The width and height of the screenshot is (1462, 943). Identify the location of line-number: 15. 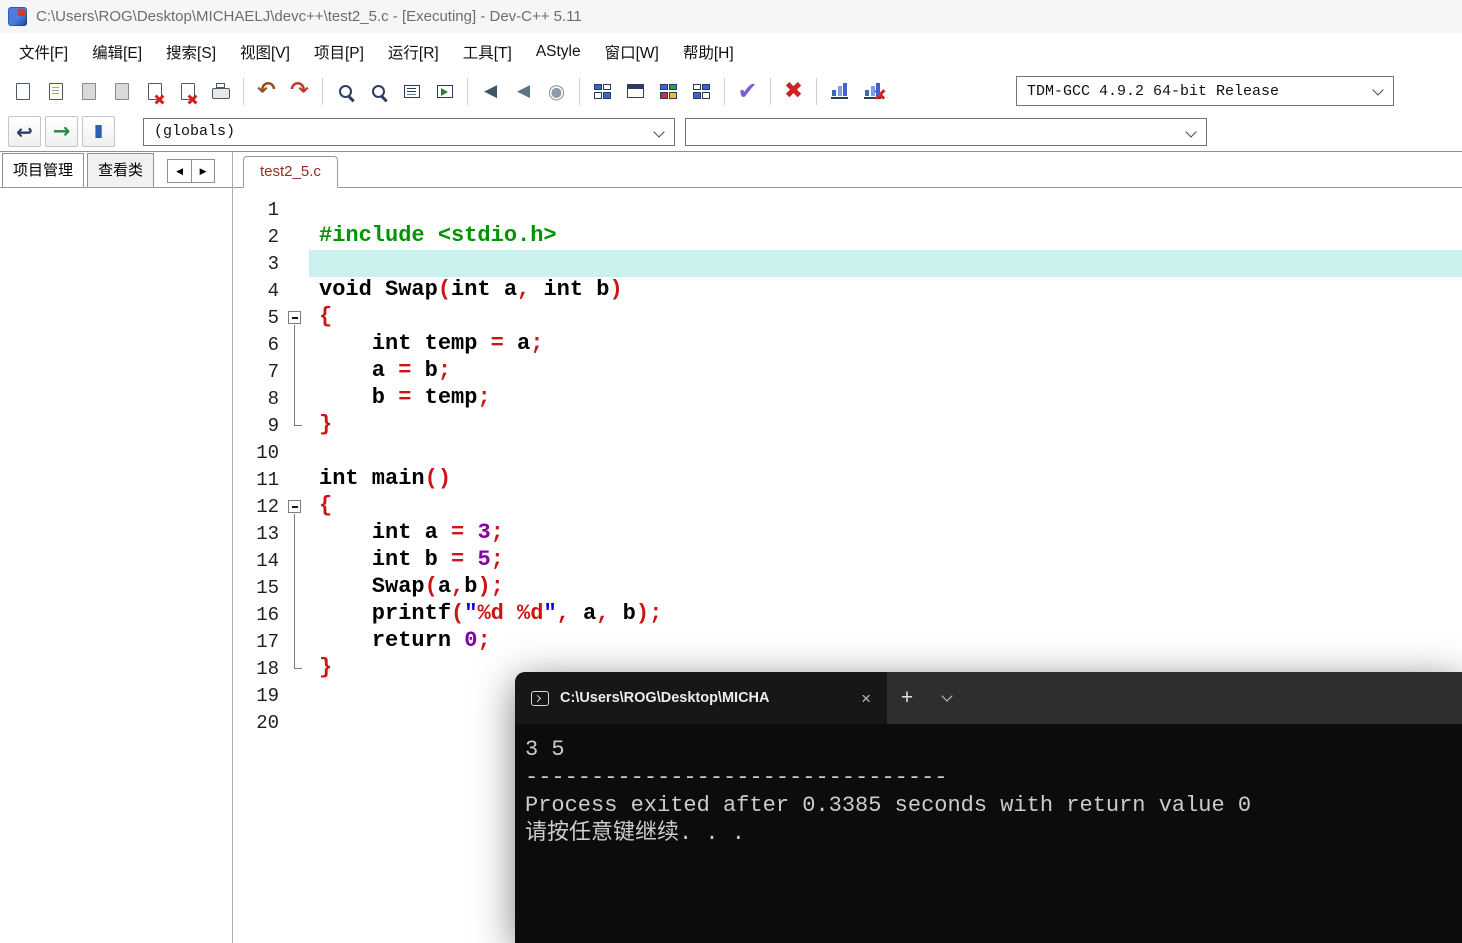
(256, 588).